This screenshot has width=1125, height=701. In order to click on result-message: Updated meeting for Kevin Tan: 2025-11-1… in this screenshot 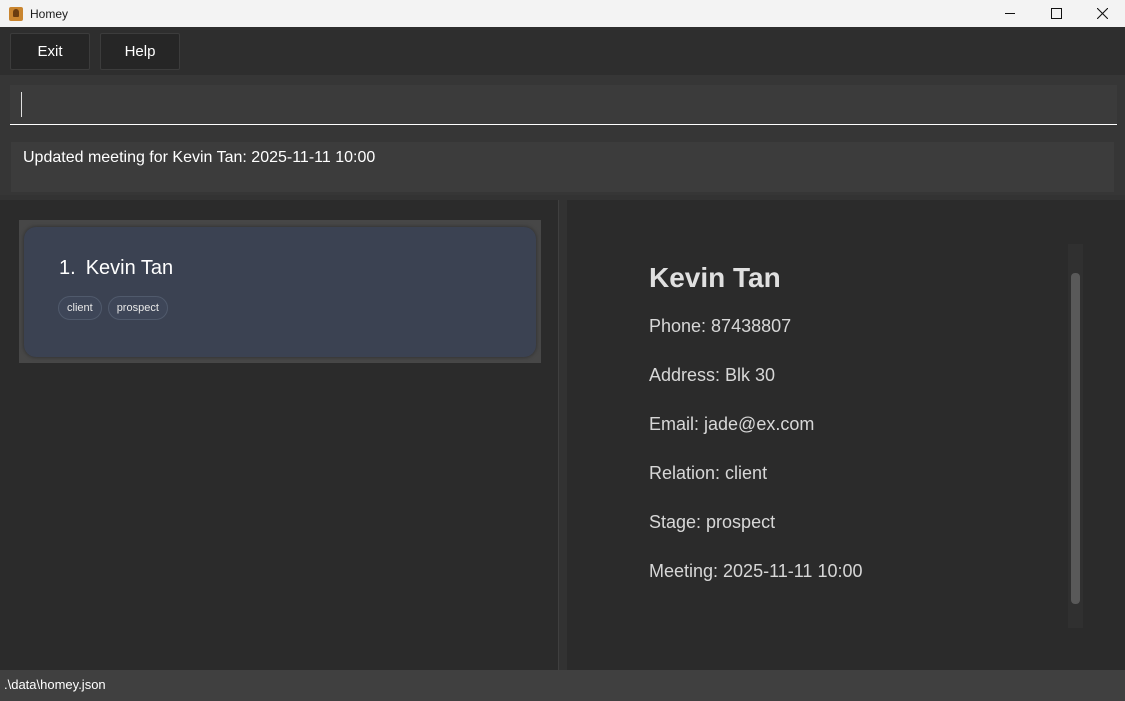, I will do `click(562, 167)`.